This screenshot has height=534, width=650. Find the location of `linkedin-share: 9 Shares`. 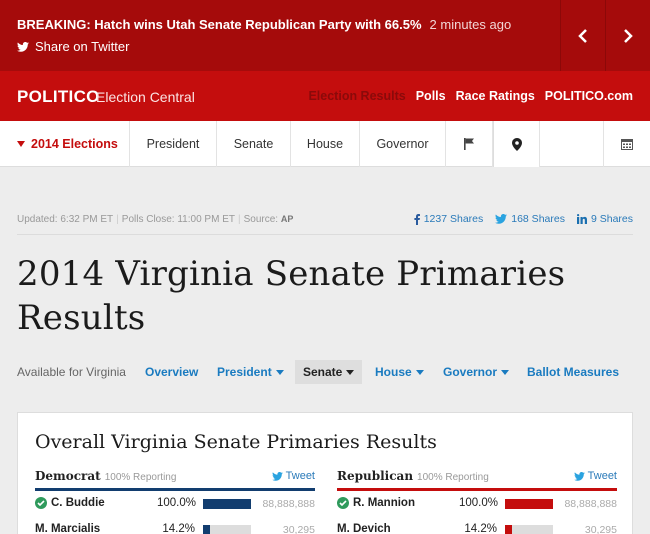

linkedin-share: 9 Shares is located at coordinates (604, 219).